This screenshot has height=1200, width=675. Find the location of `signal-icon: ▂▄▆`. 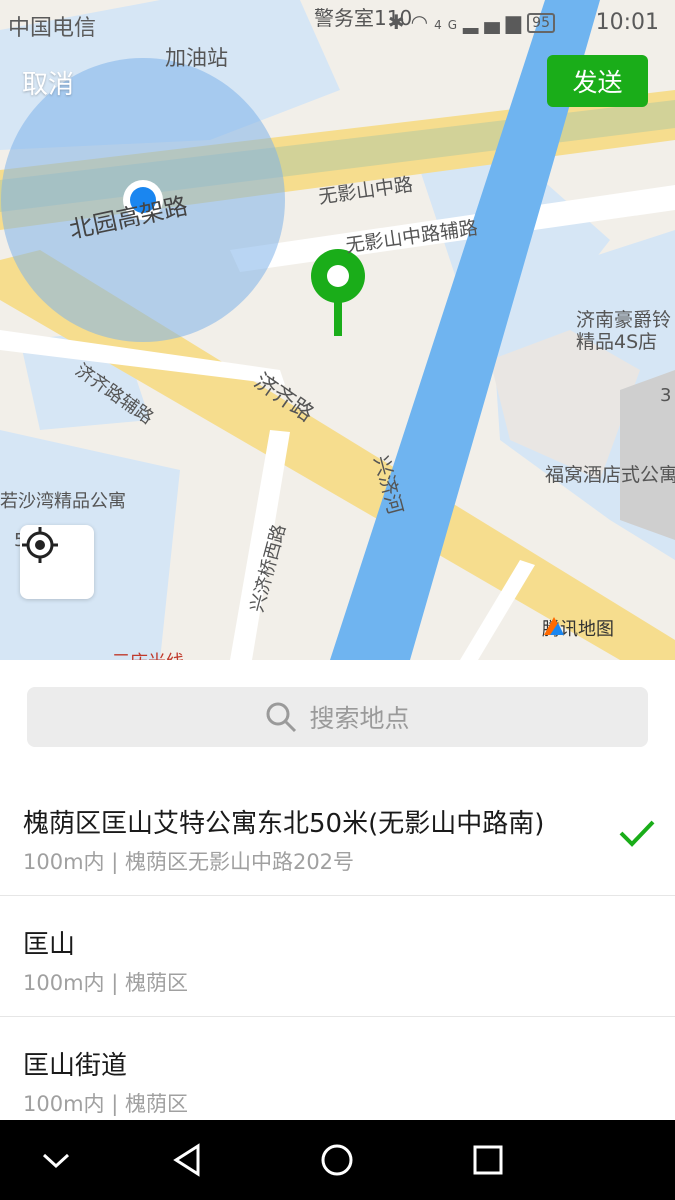

signal-icon: ▂▄▆ is located at coordinates (495, 22).